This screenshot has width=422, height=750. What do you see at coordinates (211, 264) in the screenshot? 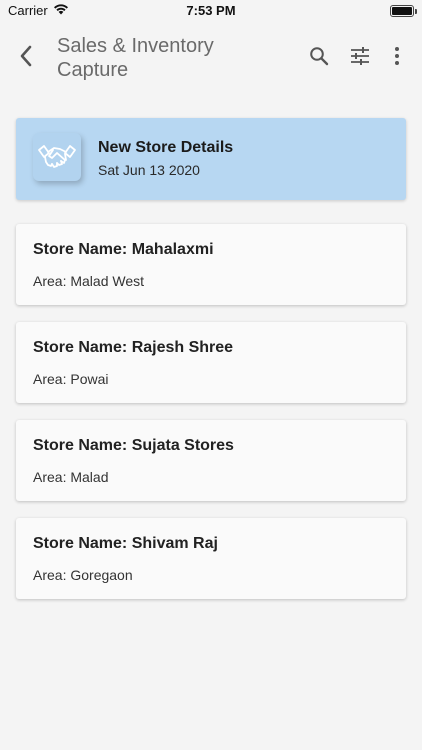
I see `store-card: Store Name: Mahalaxmi Area: Malad West` at bounding box center [211, 264].